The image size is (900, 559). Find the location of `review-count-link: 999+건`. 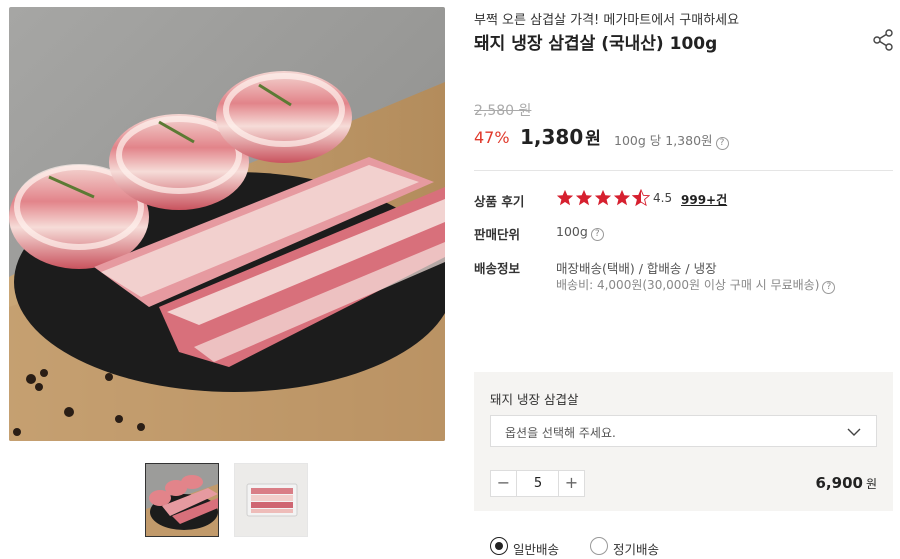

review-count-link: 999+건 is located at coordinates (704, 199).